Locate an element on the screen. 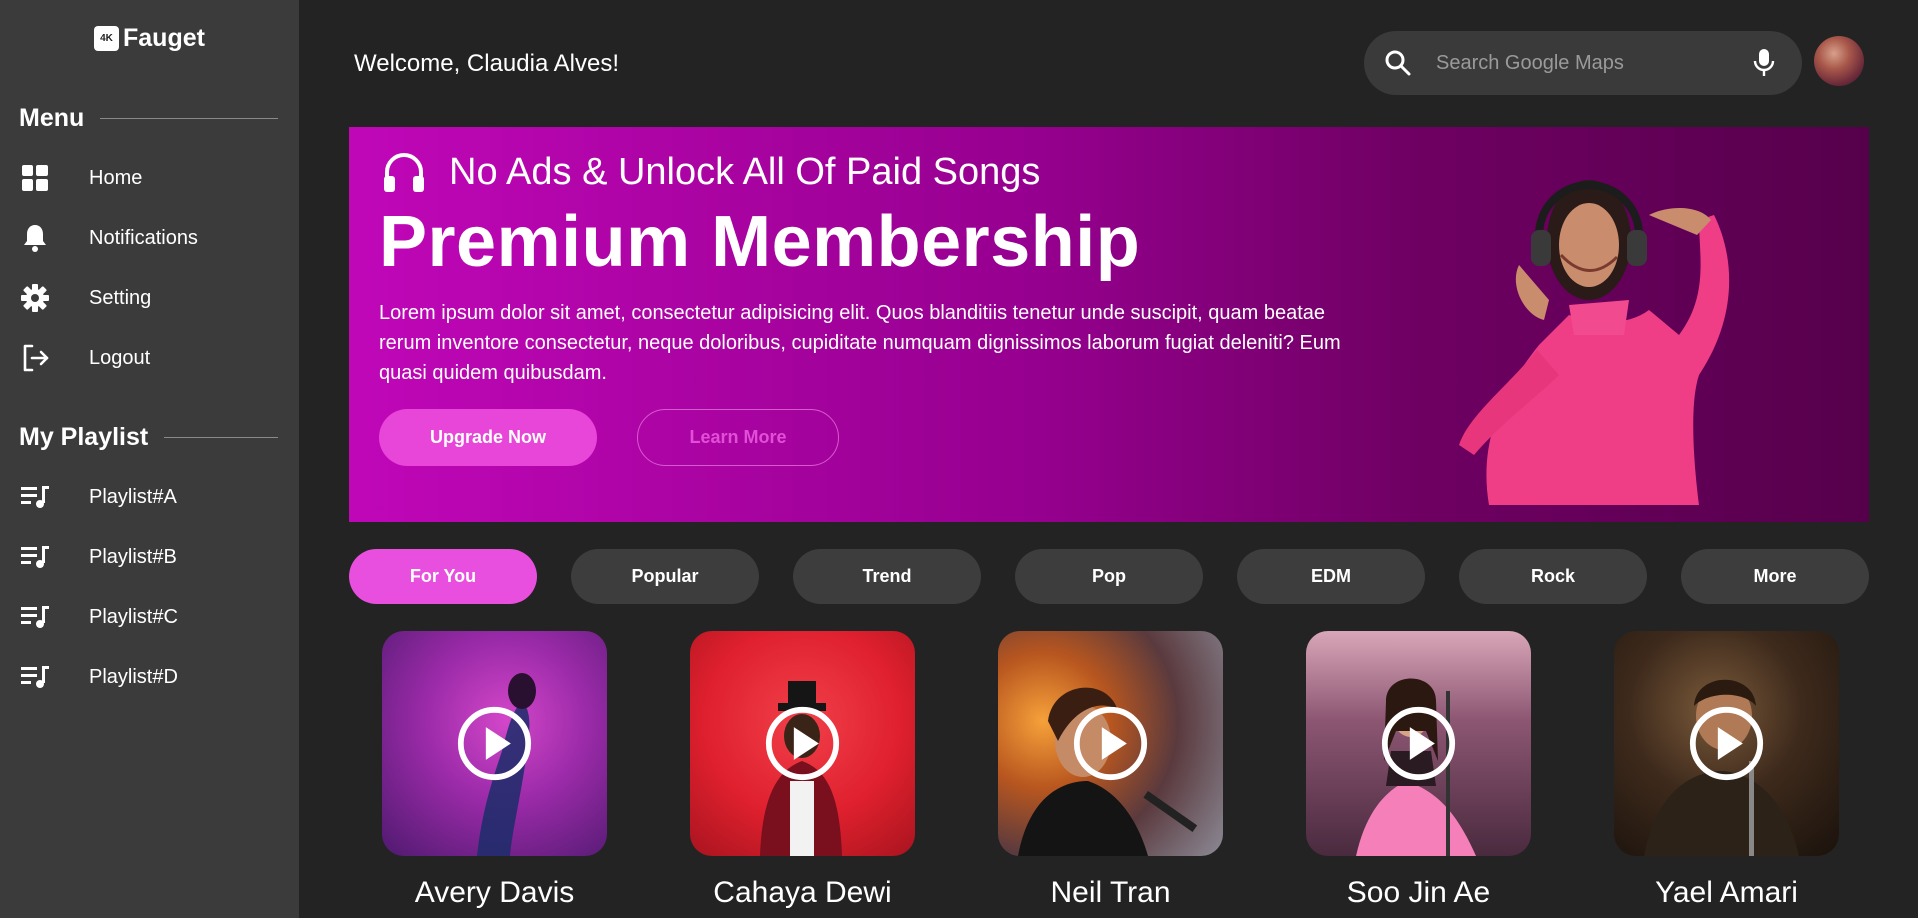 The height and width of the screenshot is (918, 1918). sidebar-item-playlist-d: Playlist#D is located at coordinates (149, 677).